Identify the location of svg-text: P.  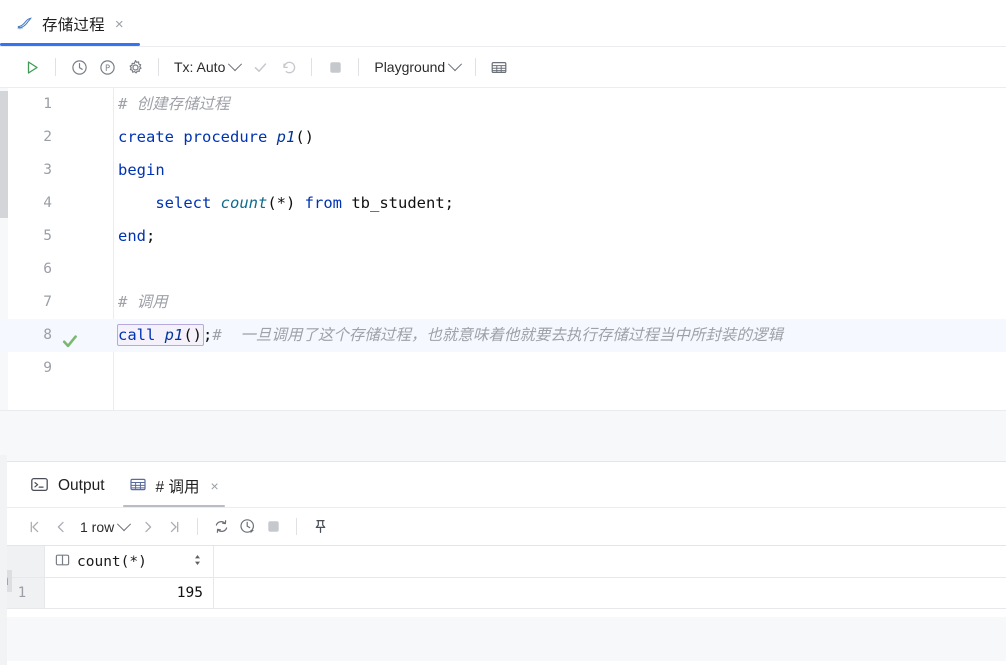
(106, 67).